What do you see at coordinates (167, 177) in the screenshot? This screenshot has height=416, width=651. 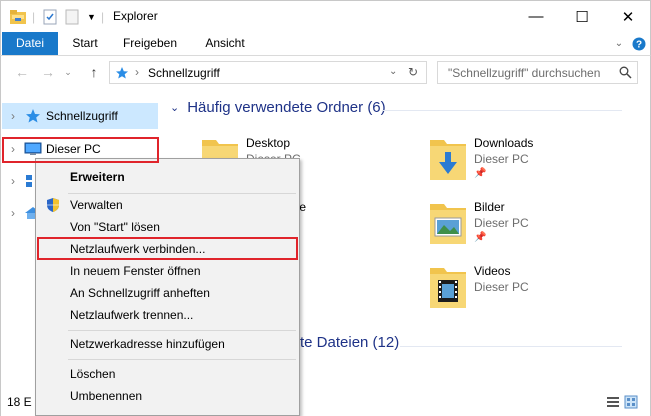 I see `menu-item-erweitern: Erweitern` at bounding box center [167, 177].